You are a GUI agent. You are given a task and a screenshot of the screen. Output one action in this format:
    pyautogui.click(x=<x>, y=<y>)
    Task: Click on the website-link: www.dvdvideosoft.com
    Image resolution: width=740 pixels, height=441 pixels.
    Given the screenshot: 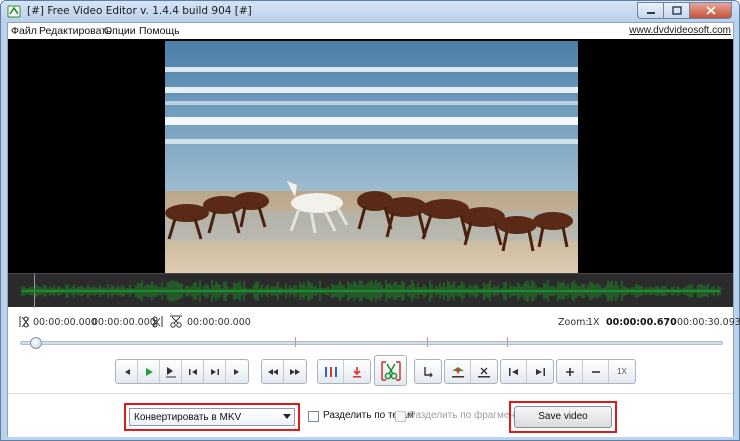 What is the action you would take?
    pyautogui.click(x=680, y=30)
    